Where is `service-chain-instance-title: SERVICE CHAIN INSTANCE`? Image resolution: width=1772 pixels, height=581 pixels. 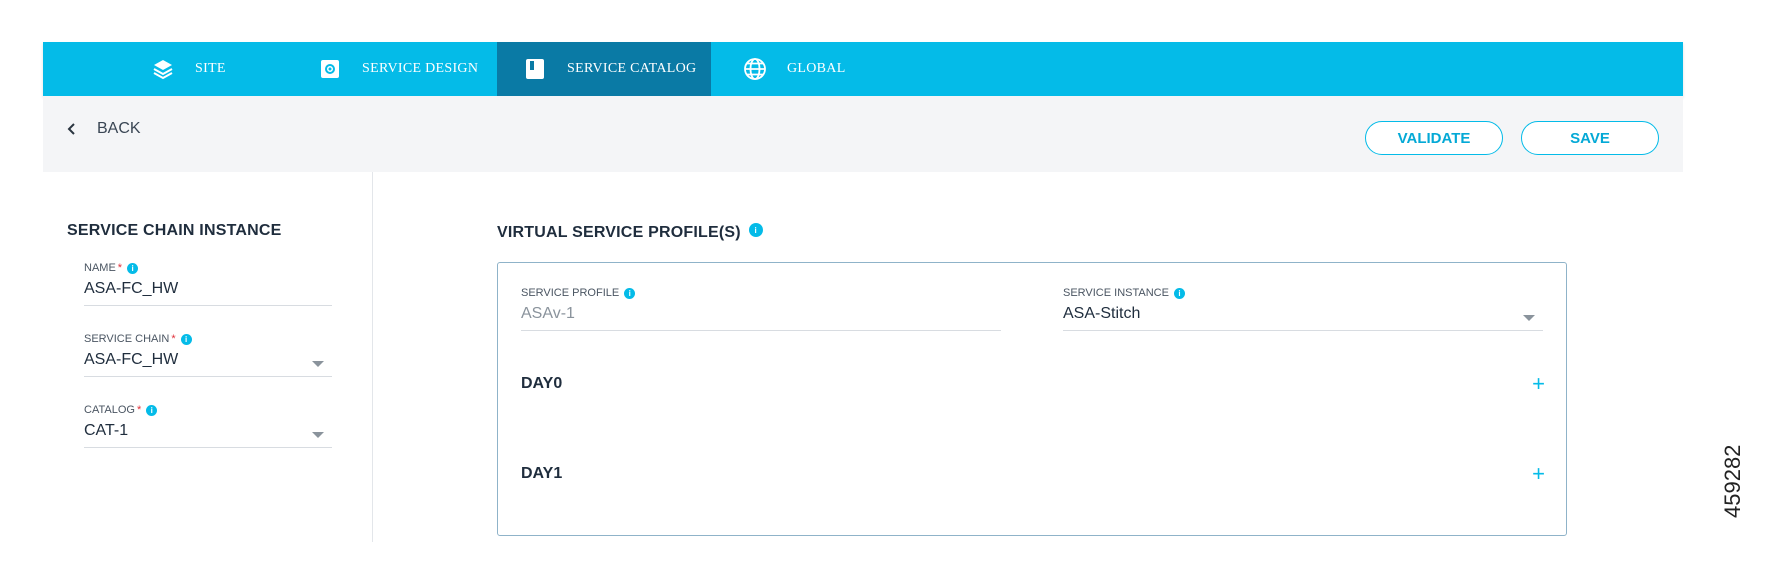 service-chain-instance-title: SERVICE CHAIN INSTANCE is located at coordinates (174, 230).